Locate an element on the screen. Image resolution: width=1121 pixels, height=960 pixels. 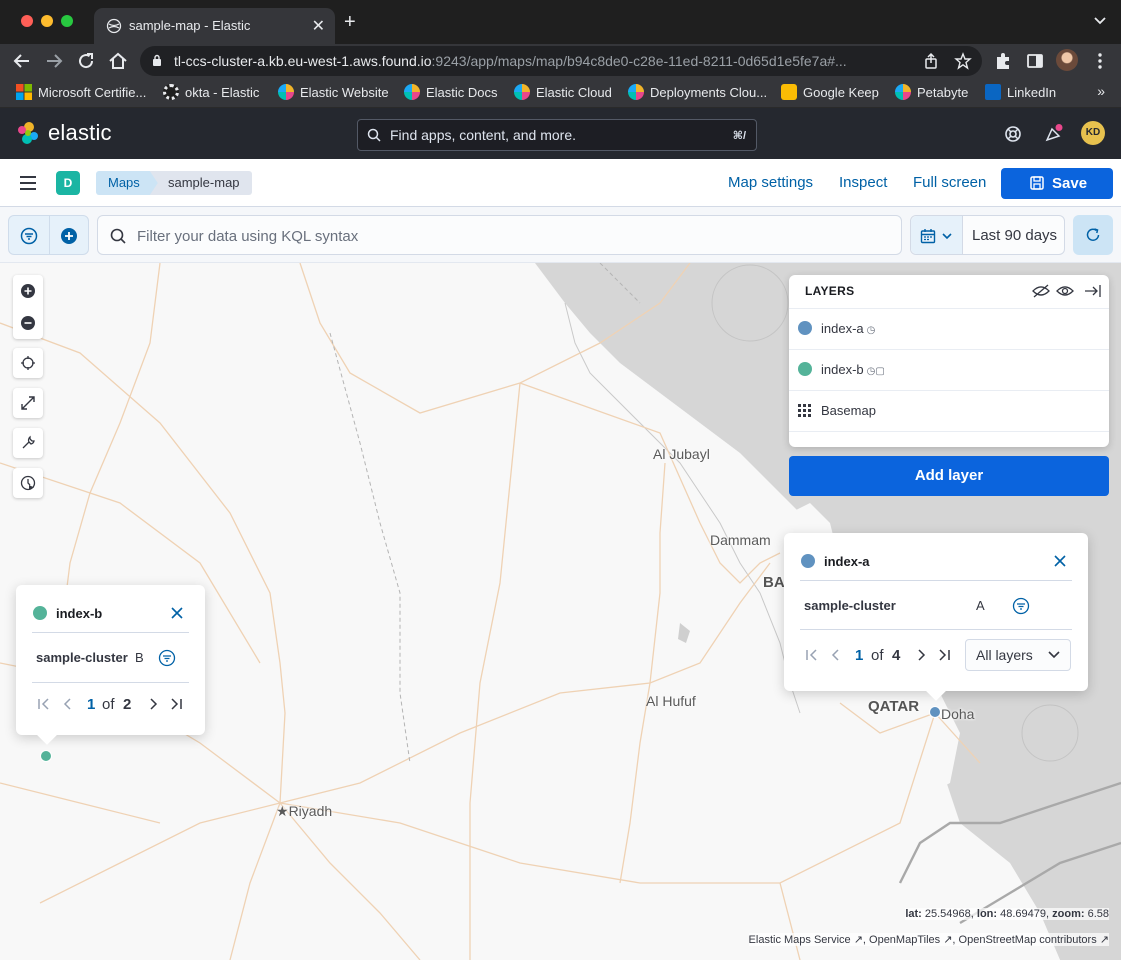
help-icon is located at coordinates (1013, 134).